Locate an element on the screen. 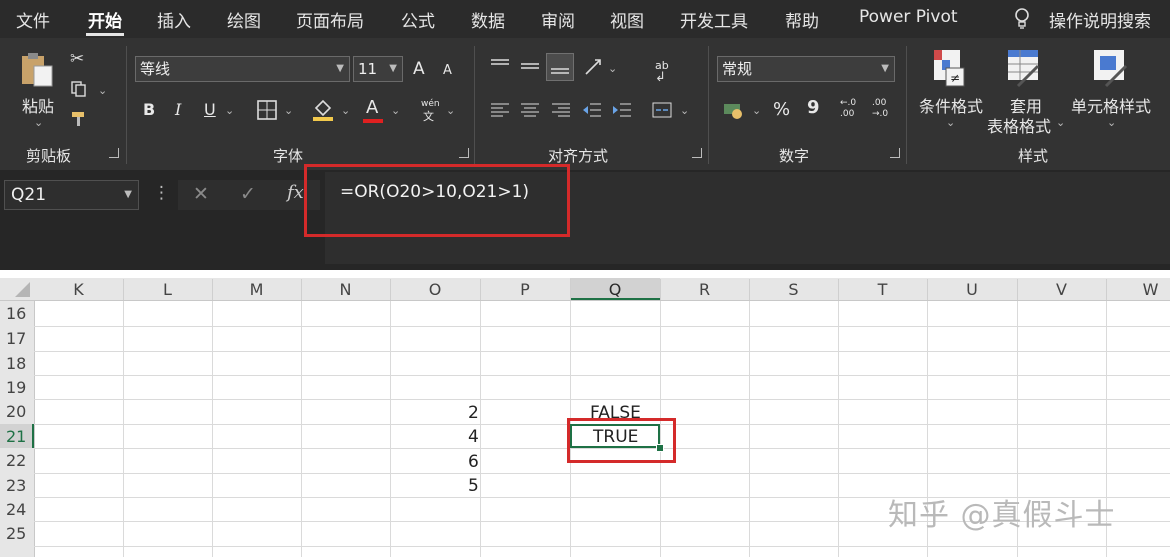 The height and width of the screenshot is (557, 1170). merge-dropdown-icon: ⌄ is located at coordinates (684, 110).